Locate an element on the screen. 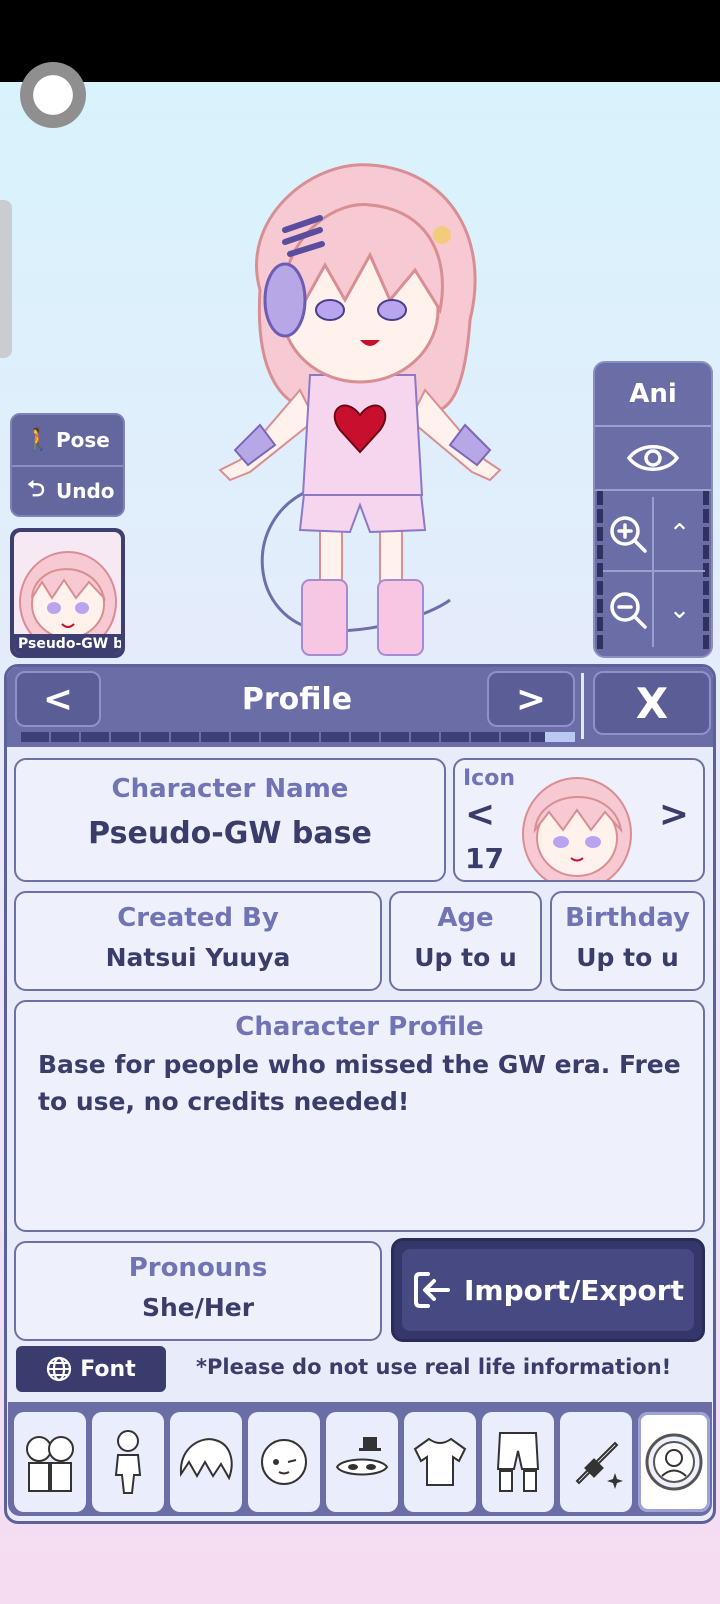 The image size is (720, 1604). icon-next-button: > is located at coordinates (674, 814).